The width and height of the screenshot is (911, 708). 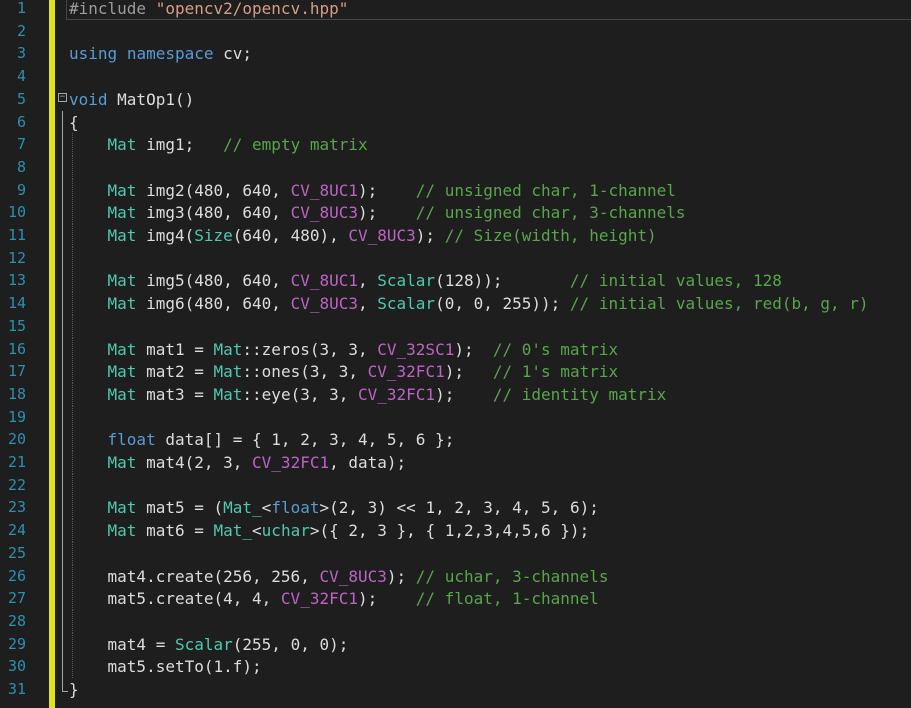 What do you see at coordinates (16, 439) in the screenshot?
I see `line-number: 20` at bounding box center [16, 439].